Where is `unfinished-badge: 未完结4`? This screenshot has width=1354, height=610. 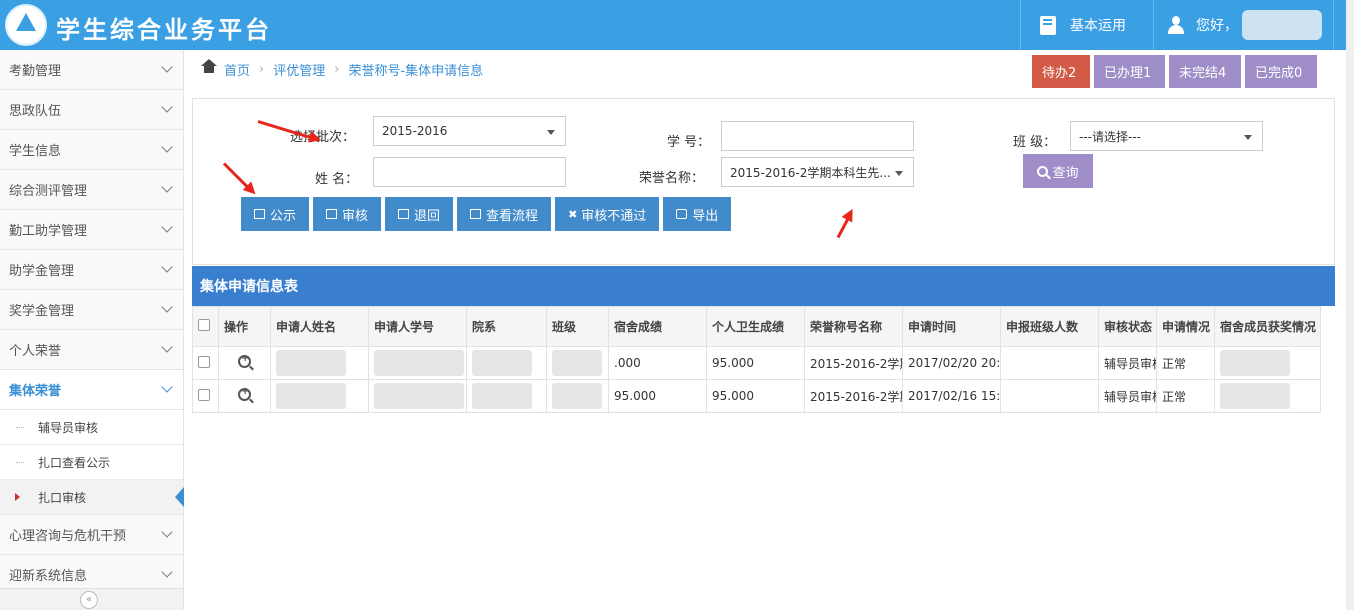 unfinished-badge: 未完结4 is located at coordinates (1205, 71).